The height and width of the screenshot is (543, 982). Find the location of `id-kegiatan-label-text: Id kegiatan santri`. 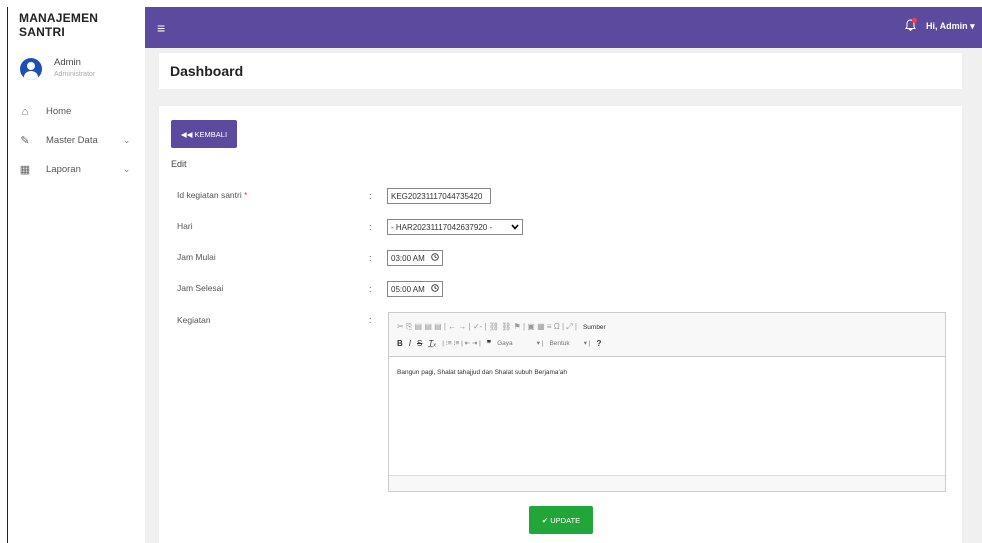

id-kegiatan-label-text: Id kegiatan santri is located at coordinates (209, 195).